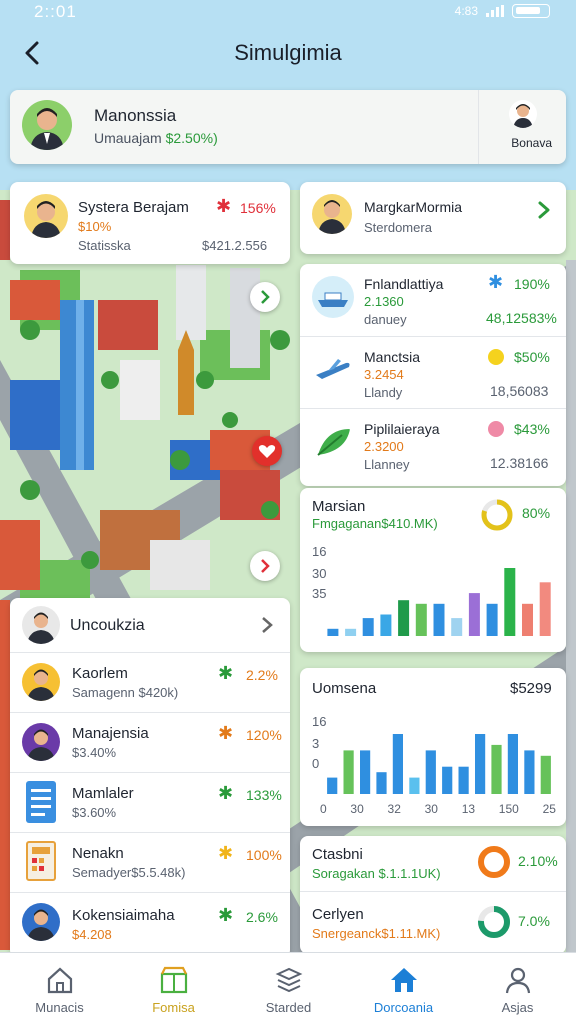 This screenshot has height=1024, width=576. I want to click on market-title: MargkarMormia, so click(413, 207).